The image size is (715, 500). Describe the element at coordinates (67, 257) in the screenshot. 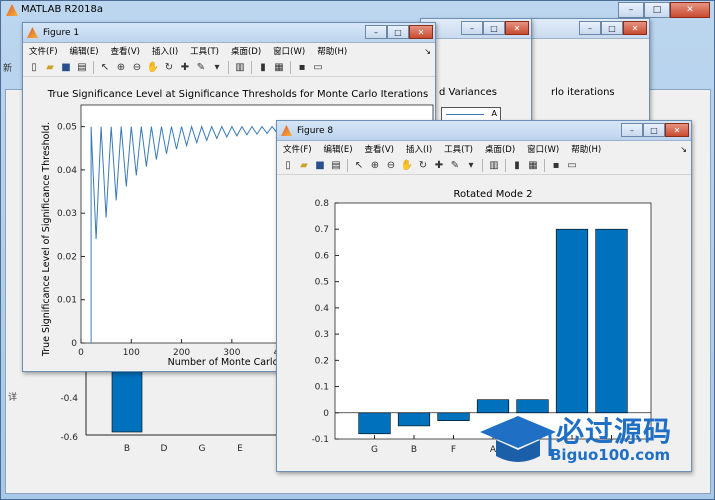

I see `y-tick-label: 0.02` at that location.